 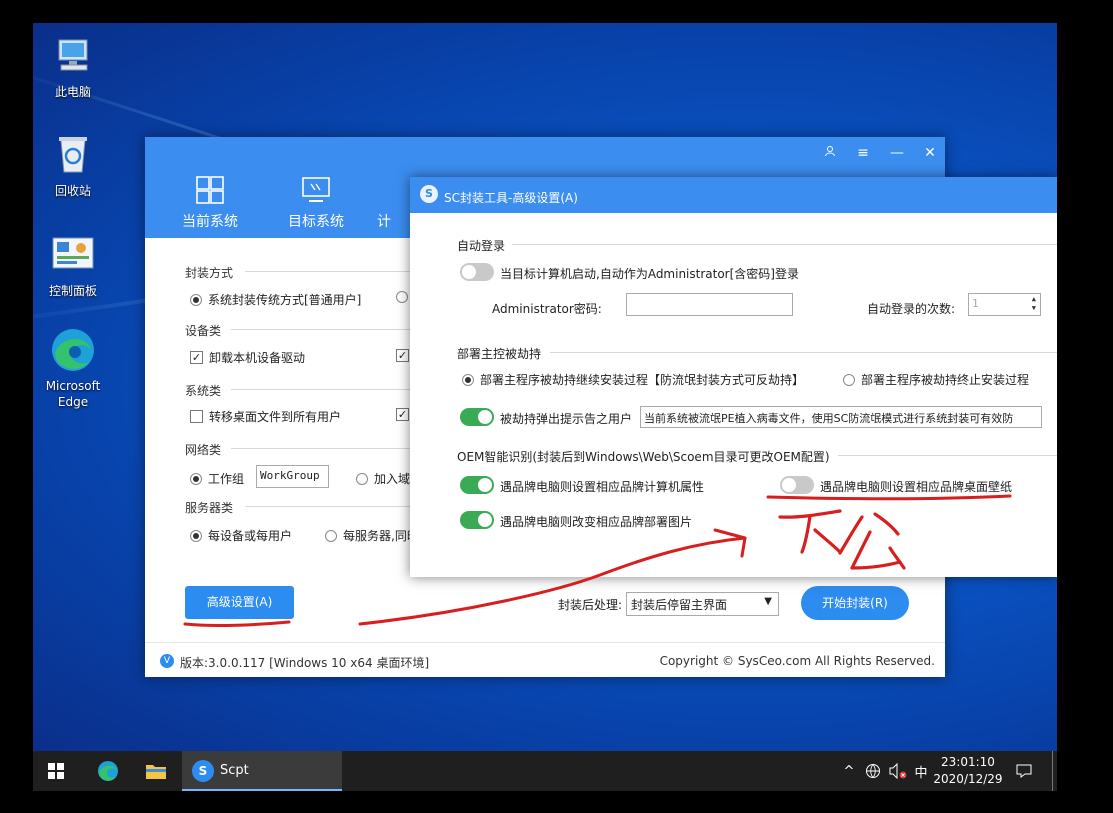 I want to click on section-title-system: 系统类, so click(x=203, y=391).